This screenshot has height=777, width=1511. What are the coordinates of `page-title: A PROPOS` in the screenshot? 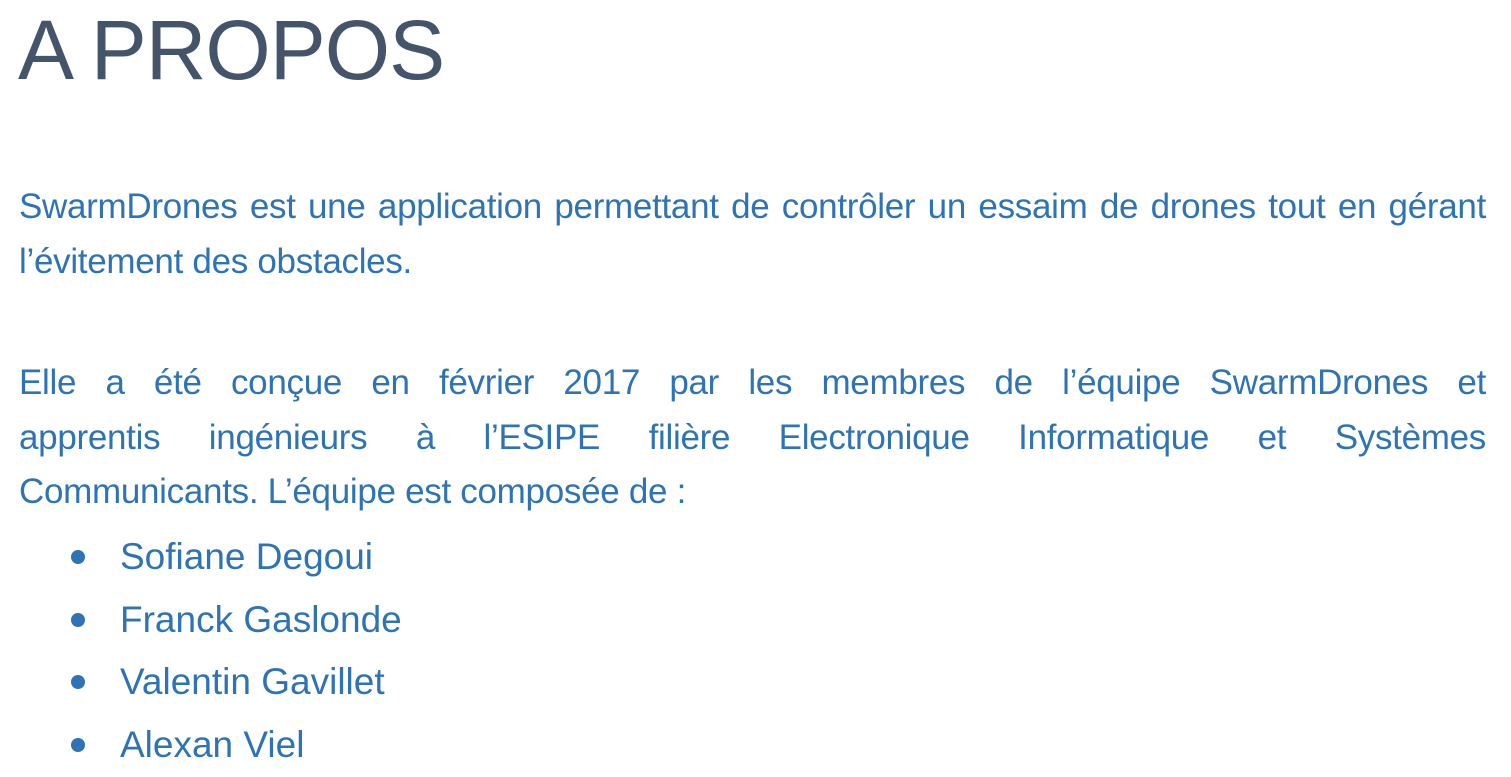 It's located at (231, 50).